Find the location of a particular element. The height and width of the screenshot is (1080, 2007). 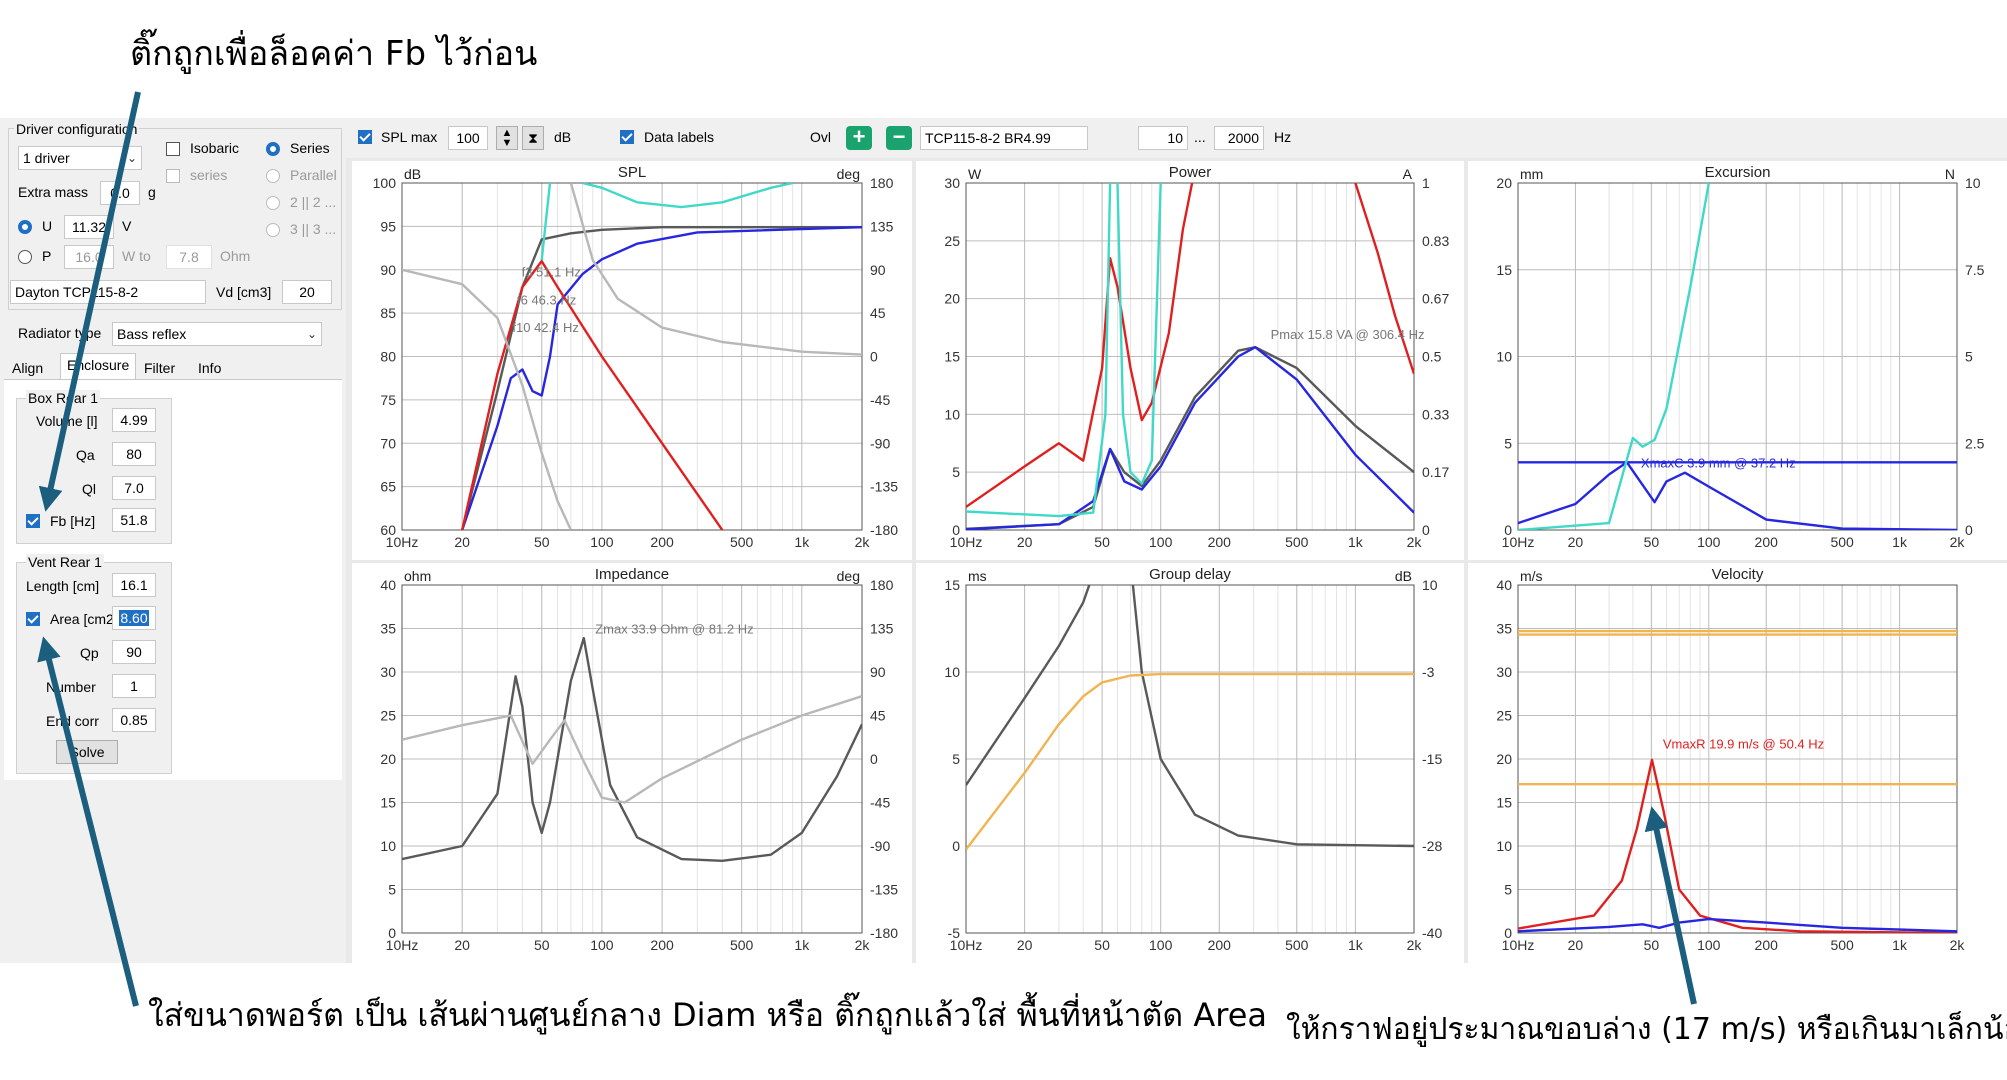

freq-max-input: 2000 is located at coordinates (1239, 138).